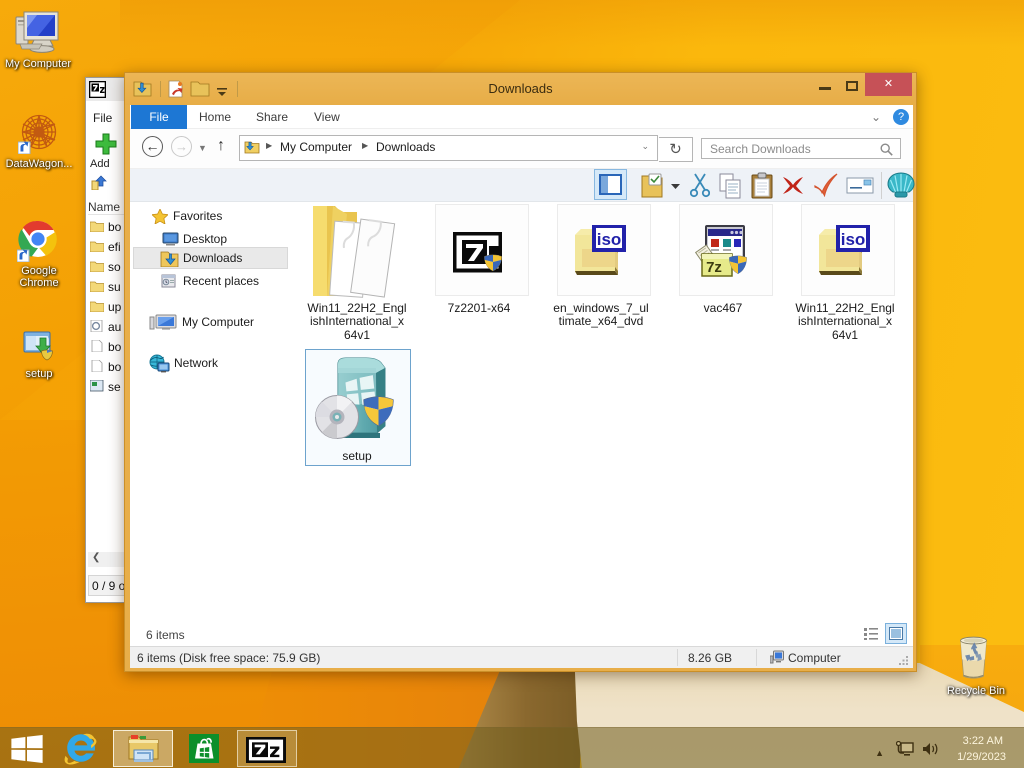 The image size is (1024, 768). What do you see at coordinates (714, 267) in the screenshot?
I see `svg-text: 7z` at bounding box center [714, 267].